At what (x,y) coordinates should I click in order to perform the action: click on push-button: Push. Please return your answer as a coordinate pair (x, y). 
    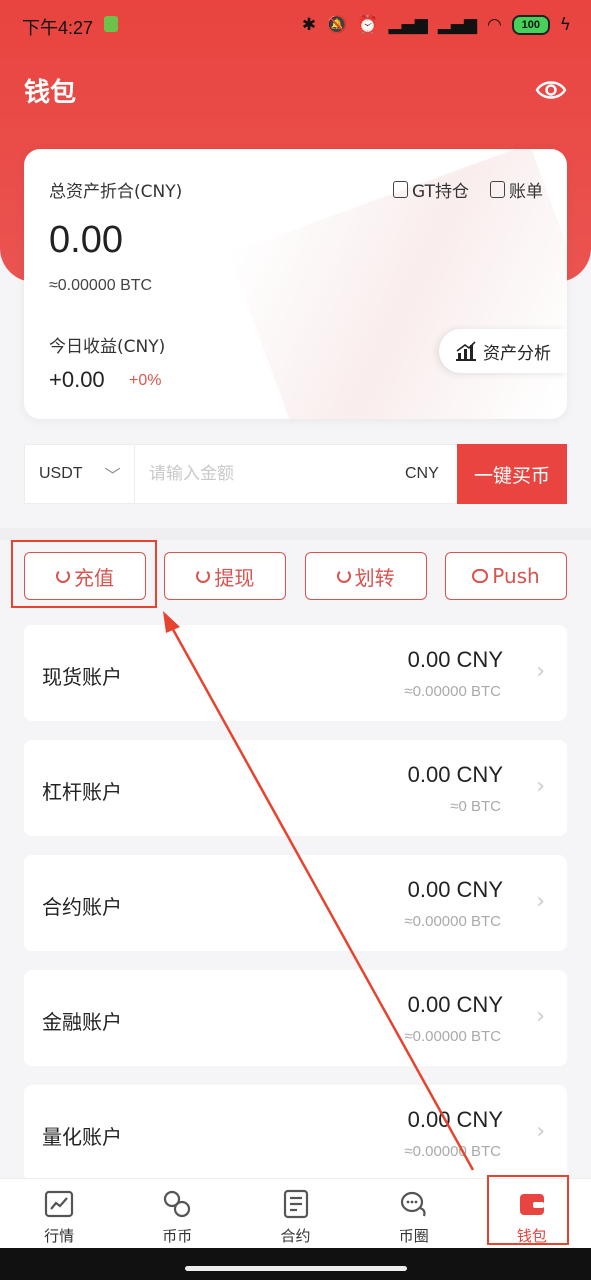
    Looking at the image, I should click on (505, 576).